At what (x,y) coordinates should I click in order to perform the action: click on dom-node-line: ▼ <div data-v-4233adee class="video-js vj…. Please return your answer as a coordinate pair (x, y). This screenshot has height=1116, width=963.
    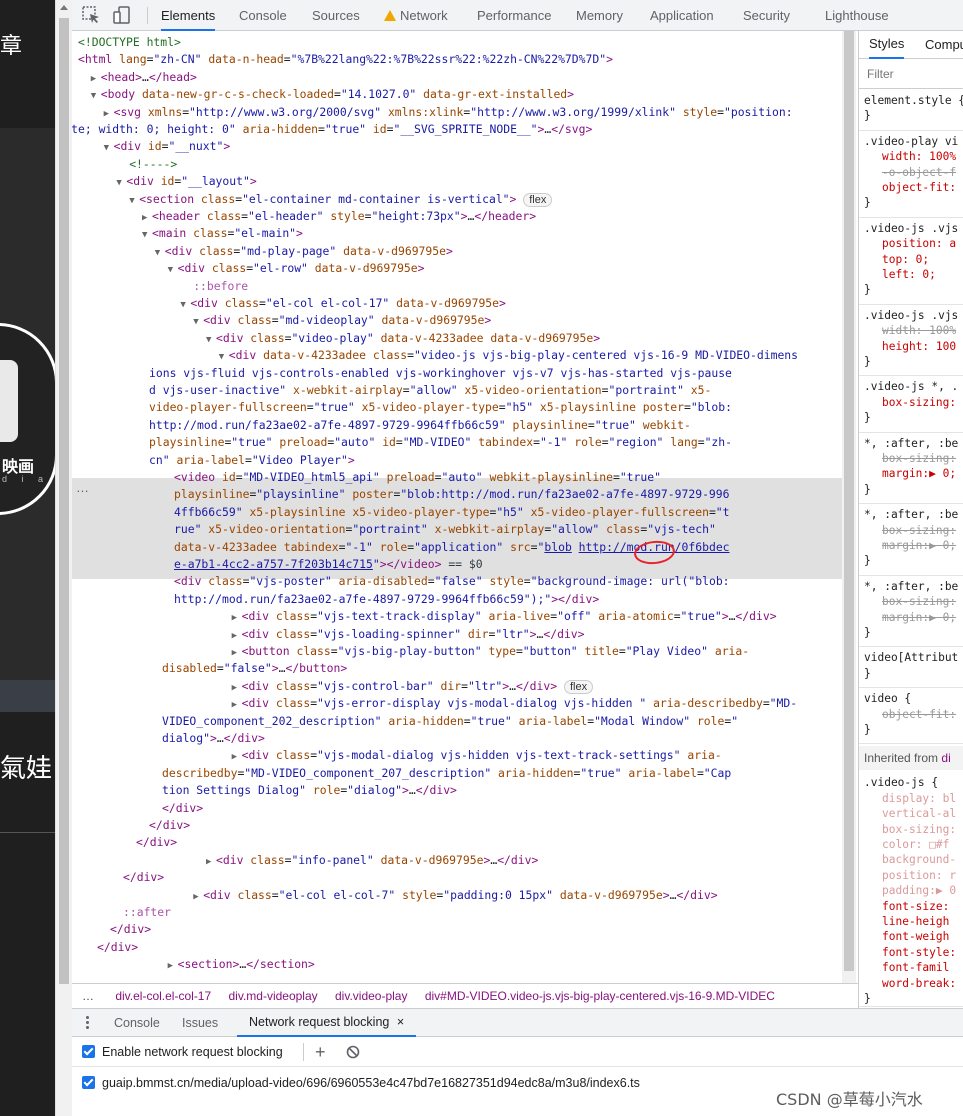
    Looking at the image, I should click on (530, 355).